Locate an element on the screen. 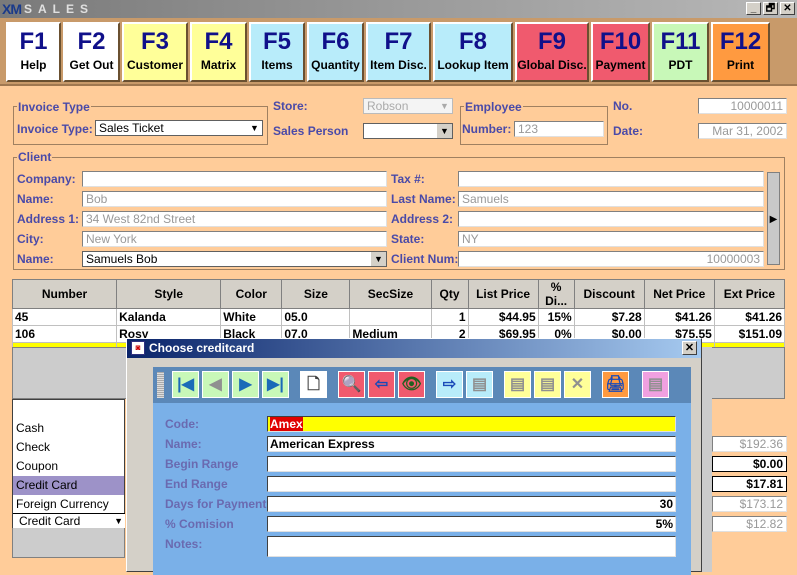  first-name-field: Bob is located at coordinates (234, 199).